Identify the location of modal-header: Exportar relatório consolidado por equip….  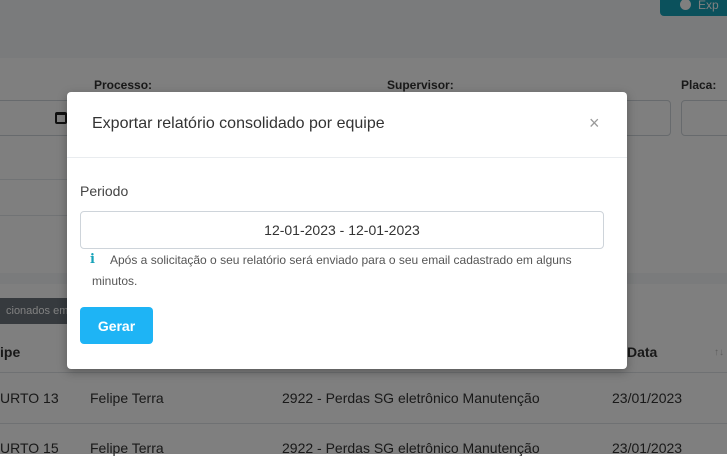
(347, 125).